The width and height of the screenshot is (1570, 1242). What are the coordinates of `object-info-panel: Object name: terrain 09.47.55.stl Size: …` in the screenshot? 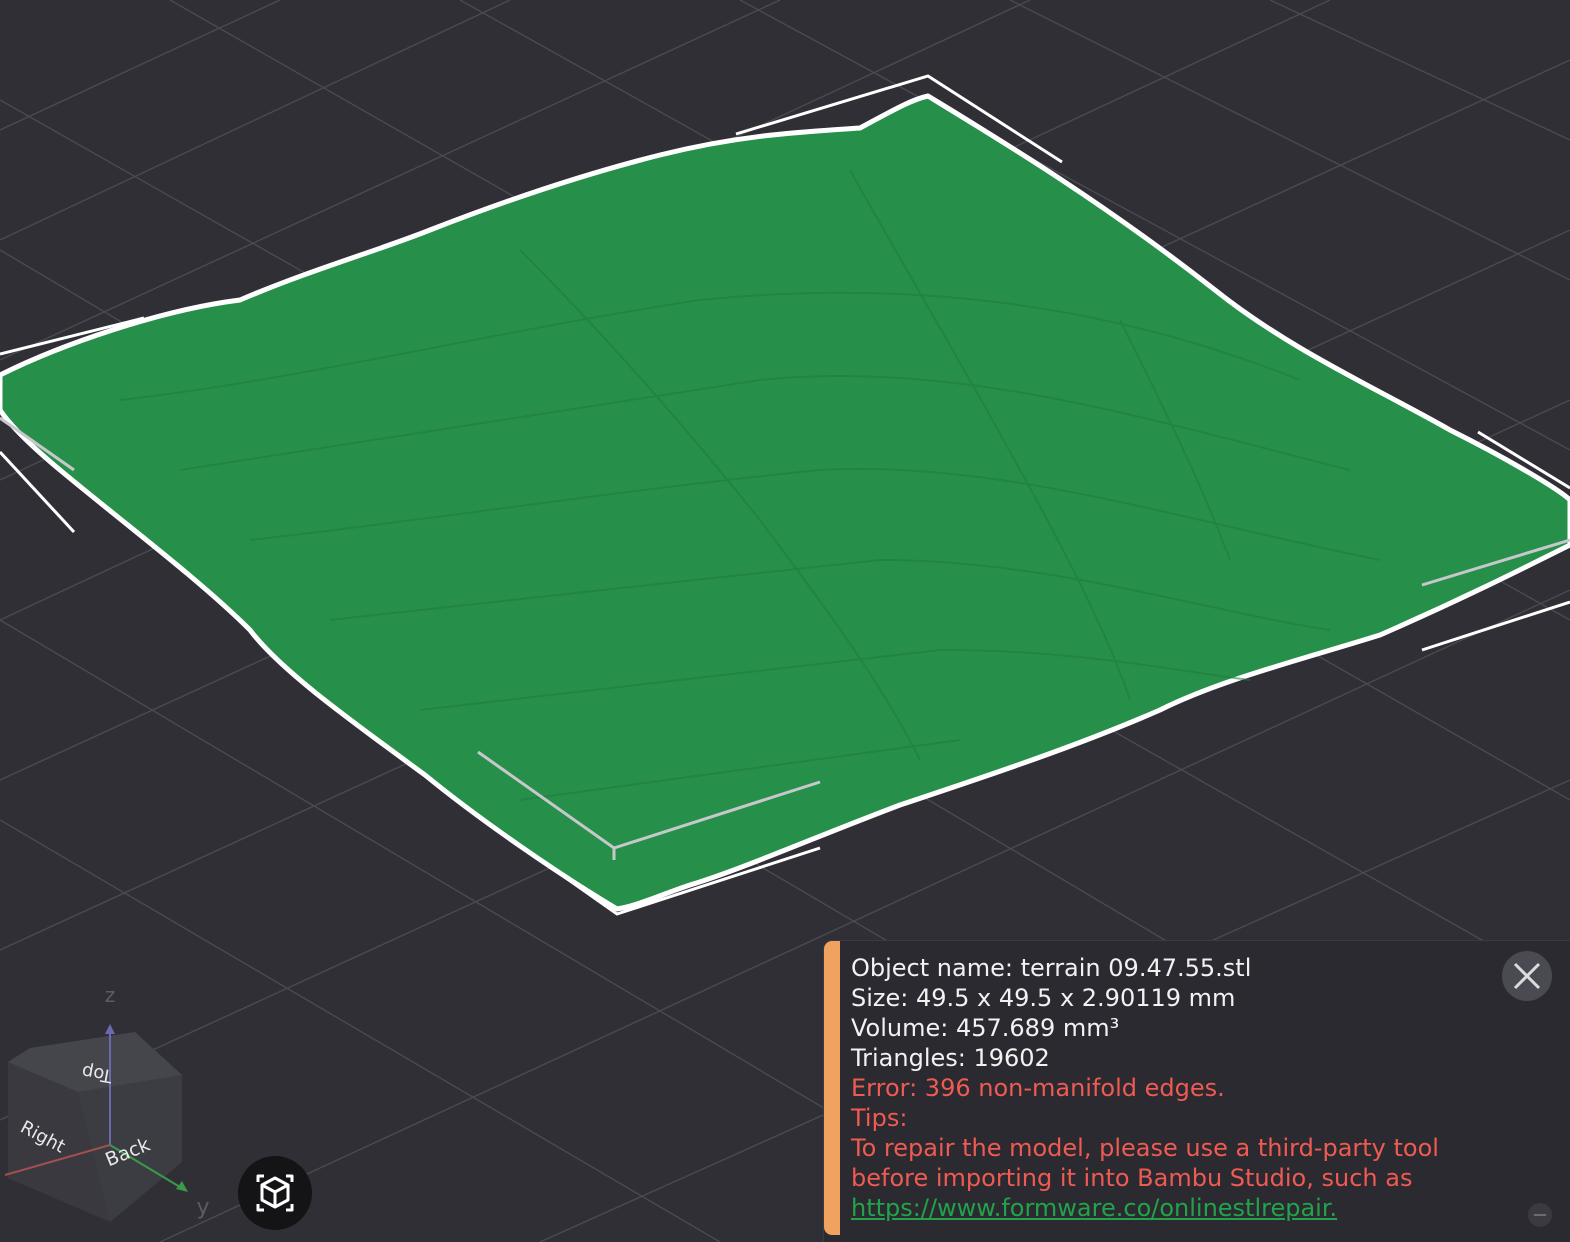 It's located at (1197, 1091).